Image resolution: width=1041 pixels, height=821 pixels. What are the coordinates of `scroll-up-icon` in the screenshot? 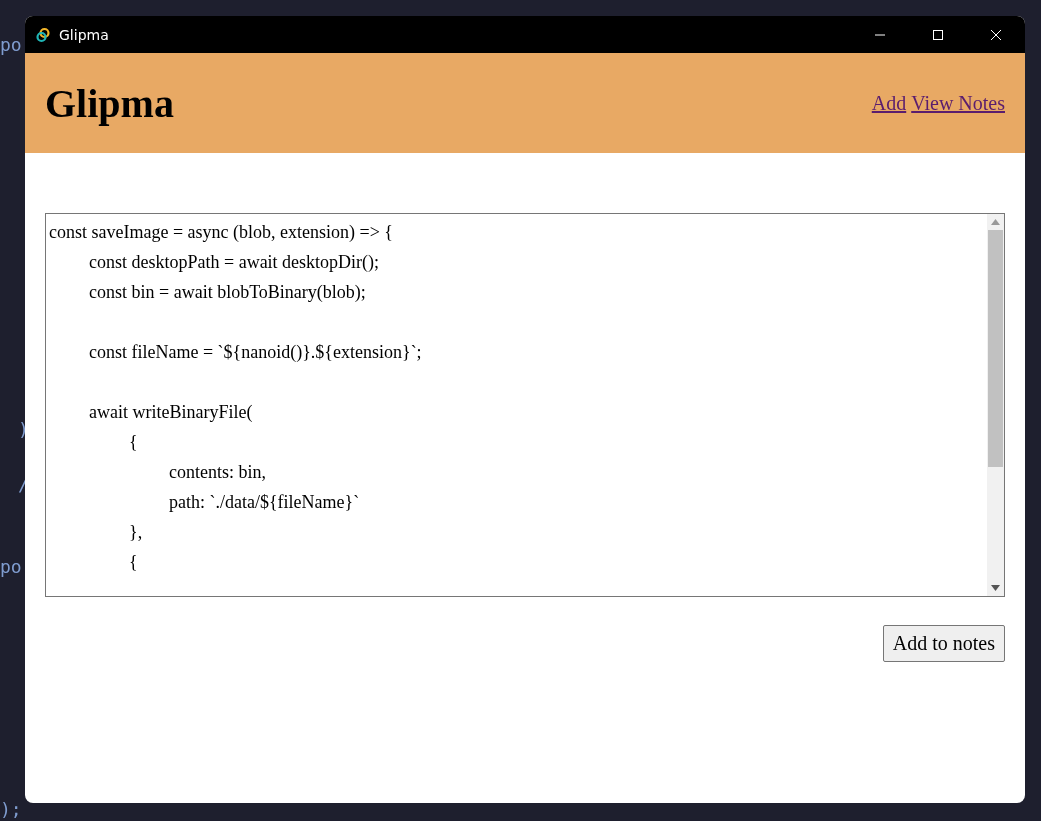 It's located at (995, 222).